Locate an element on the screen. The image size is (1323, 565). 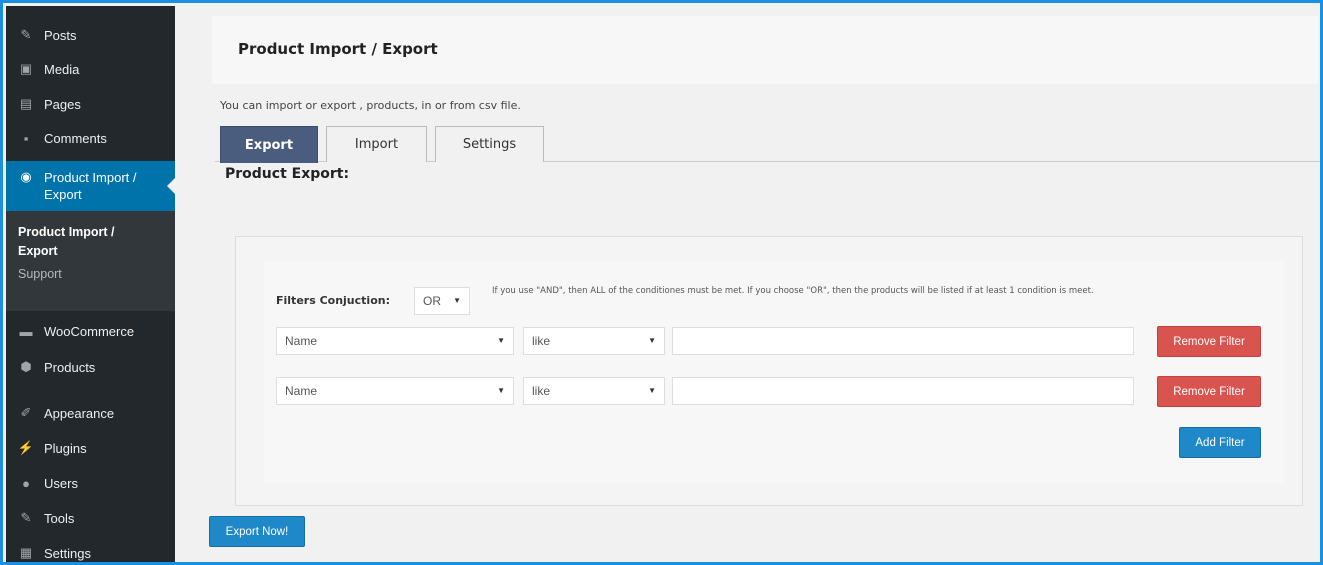
tools-icon: ✎ is located at coordinates (26, 517).